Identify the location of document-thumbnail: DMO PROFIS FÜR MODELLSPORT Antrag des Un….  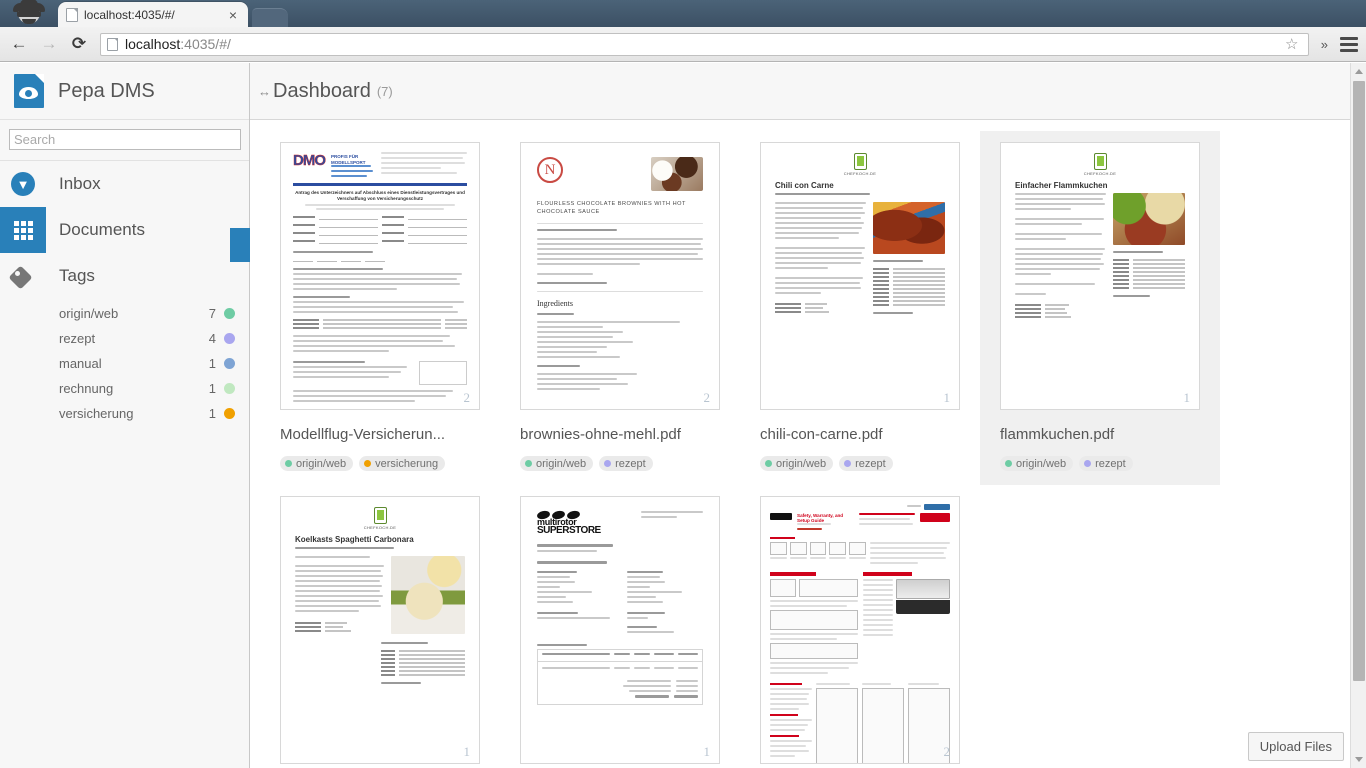
(380, 276).